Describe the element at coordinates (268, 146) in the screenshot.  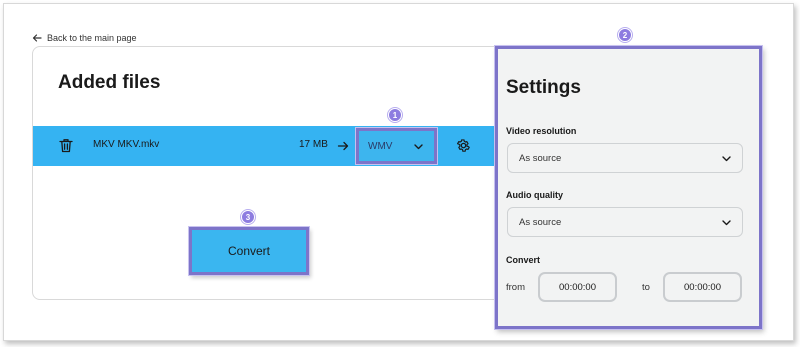
I see `file-row: MKV MKV.mkv 17 MB WMV` at that location.